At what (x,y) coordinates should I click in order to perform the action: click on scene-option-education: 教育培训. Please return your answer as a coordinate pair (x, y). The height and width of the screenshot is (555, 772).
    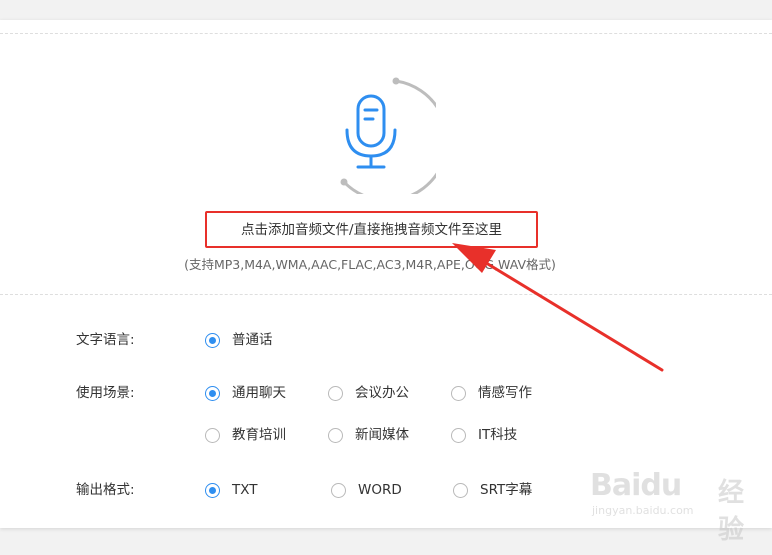
    Looking at the image, I should click on (245, 435).